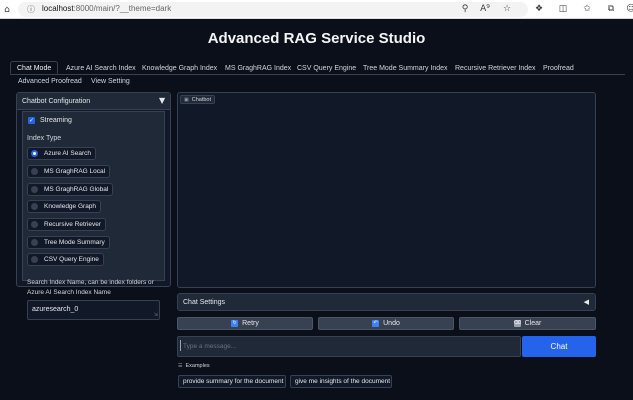 The image size is (633, 400). Describe the element at coordinates (44, 138) in the screenshot. I see `index-type-label: Index Type` at that location.